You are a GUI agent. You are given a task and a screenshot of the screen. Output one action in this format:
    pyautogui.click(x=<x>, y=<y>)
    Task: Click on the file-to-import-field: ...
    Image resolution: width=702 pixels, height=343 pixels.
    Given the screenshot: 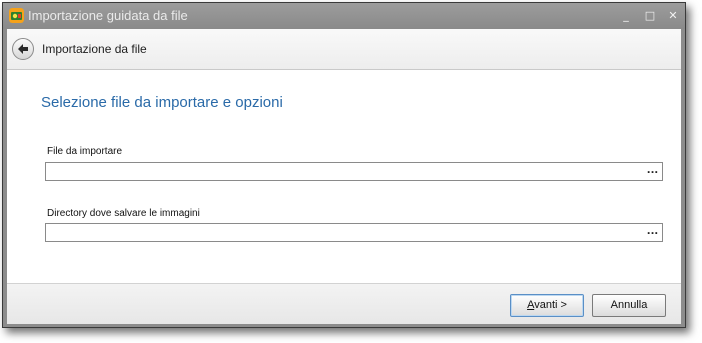 What is the action you would take?
    pyautogui.click(x=354, y=171)
    